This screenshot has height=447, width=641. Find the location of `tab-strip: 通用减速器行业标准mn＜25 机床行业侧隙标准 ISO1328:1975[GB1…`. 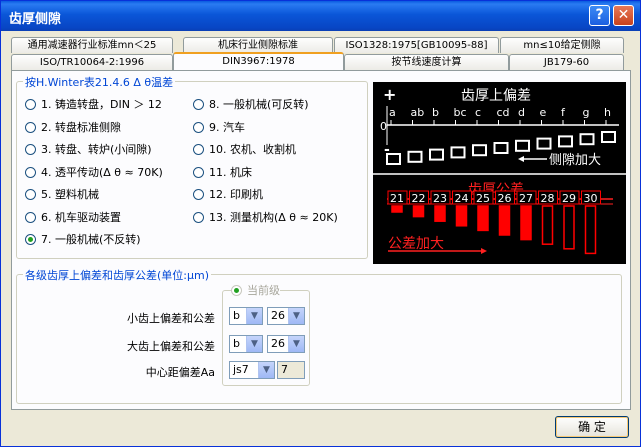

tab-strip: 通用减速器行业标准mn＜25 机床行业侧隙标准 ISO1328:1975[GB1… is located at coordinates (321, 54).